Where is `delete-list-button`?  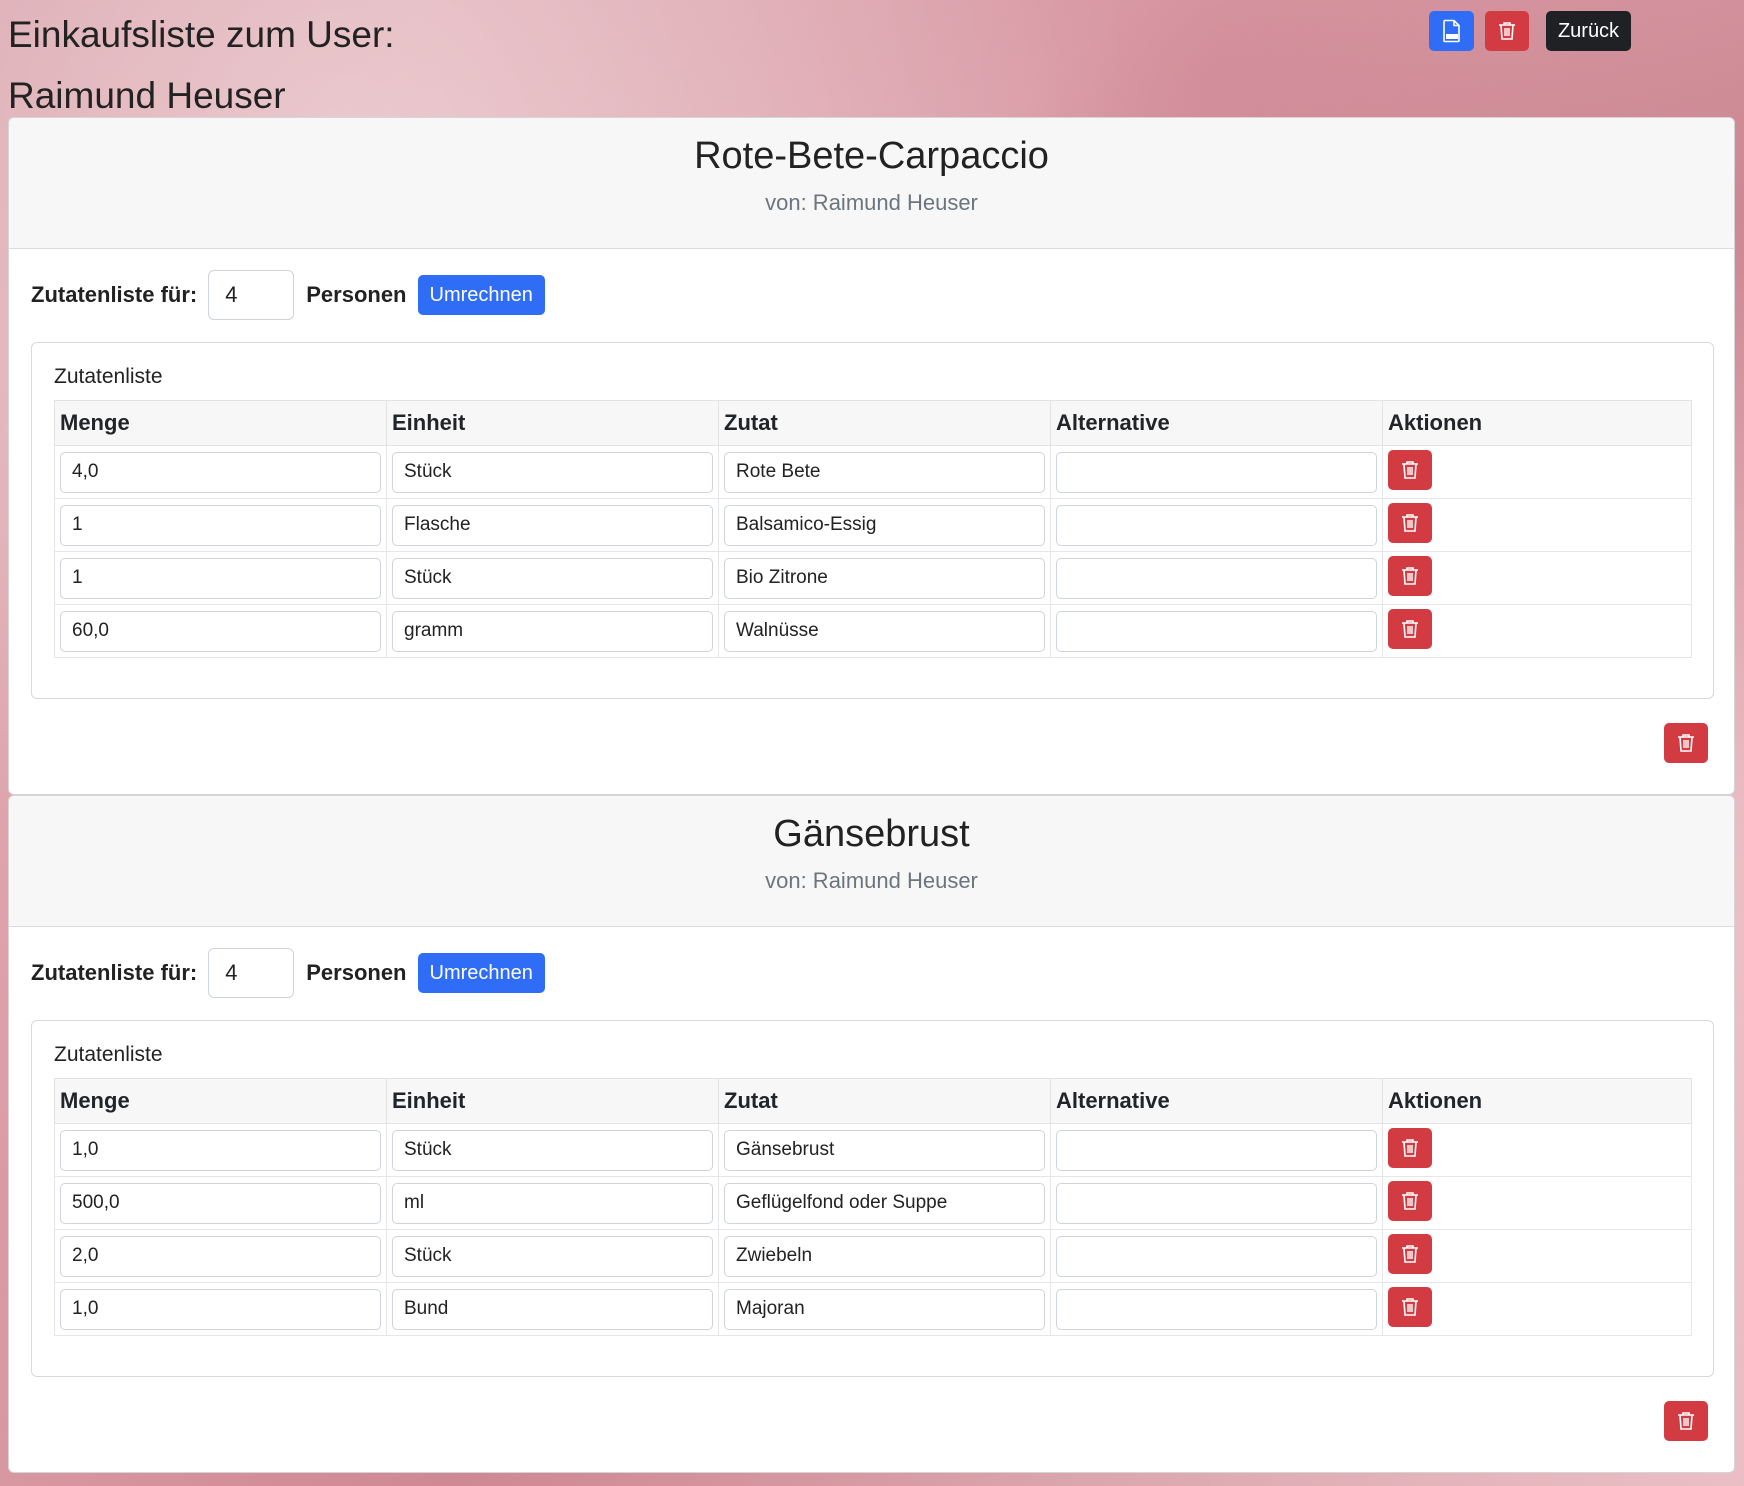 delete-list-button is located at coordinates (1507, 31).